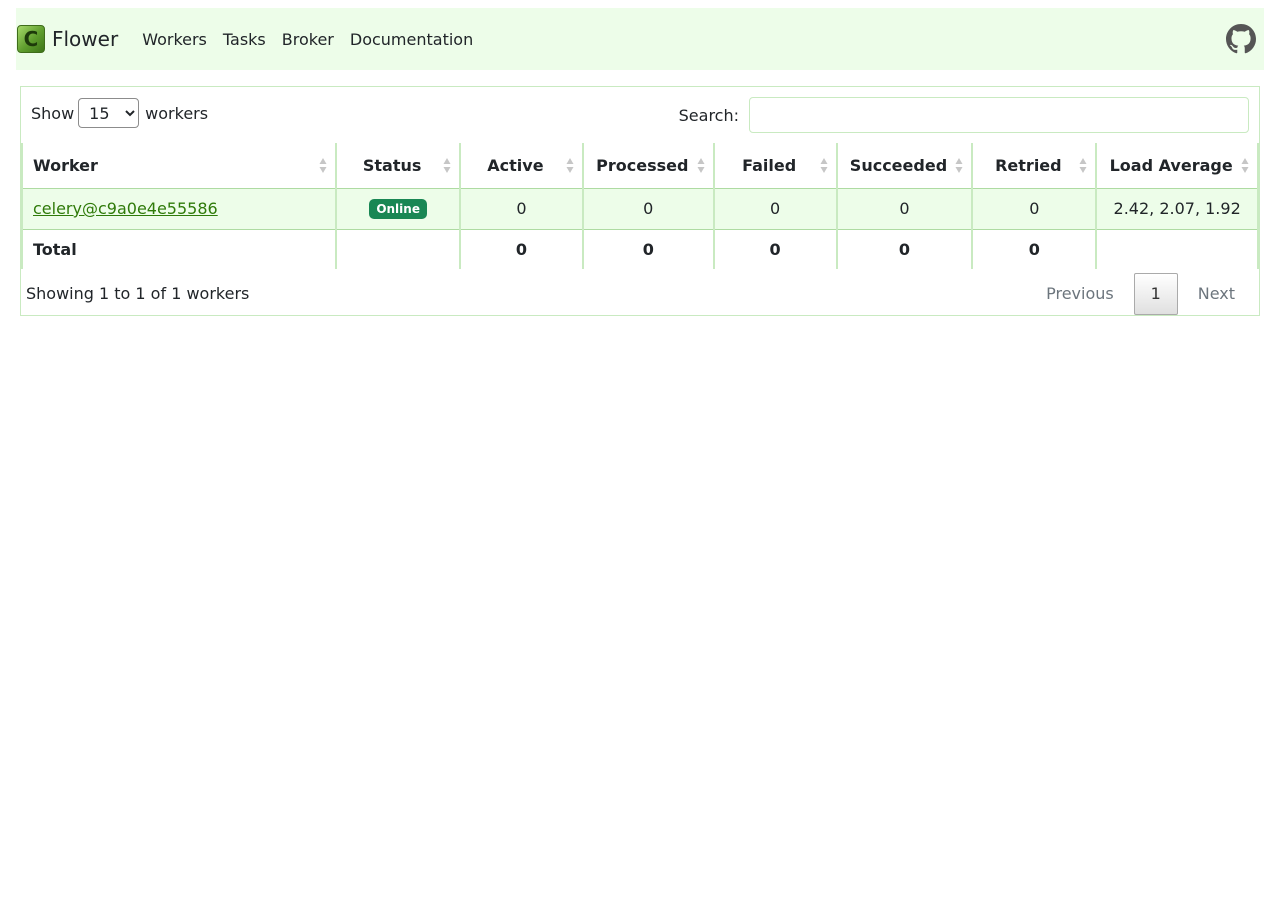  What do you see at coordinates (1028, 165) in the screenshot?
I see `column-label: Retried` at bounding box center [1028, 165].